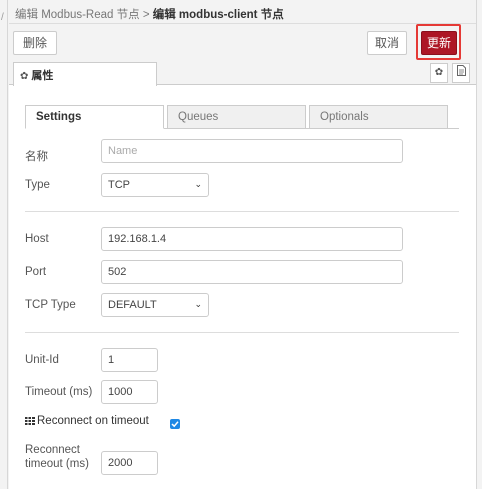 This screenshot has width=482, height=489. I want to click on breadcrumb-current: 编辑 modbus-client 节点, so click(218, 15).